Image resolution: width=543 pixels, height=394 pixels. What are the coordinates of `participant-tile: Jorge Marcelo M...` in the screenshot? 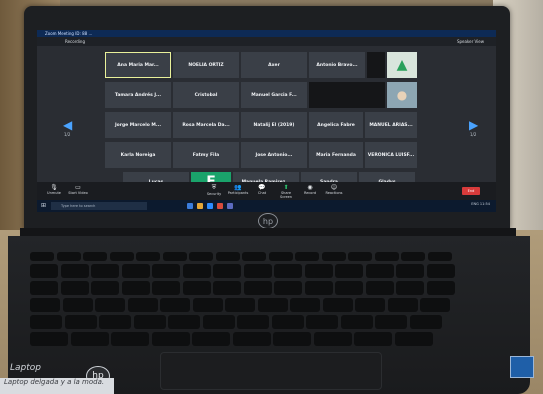 It's located at (138, 125).